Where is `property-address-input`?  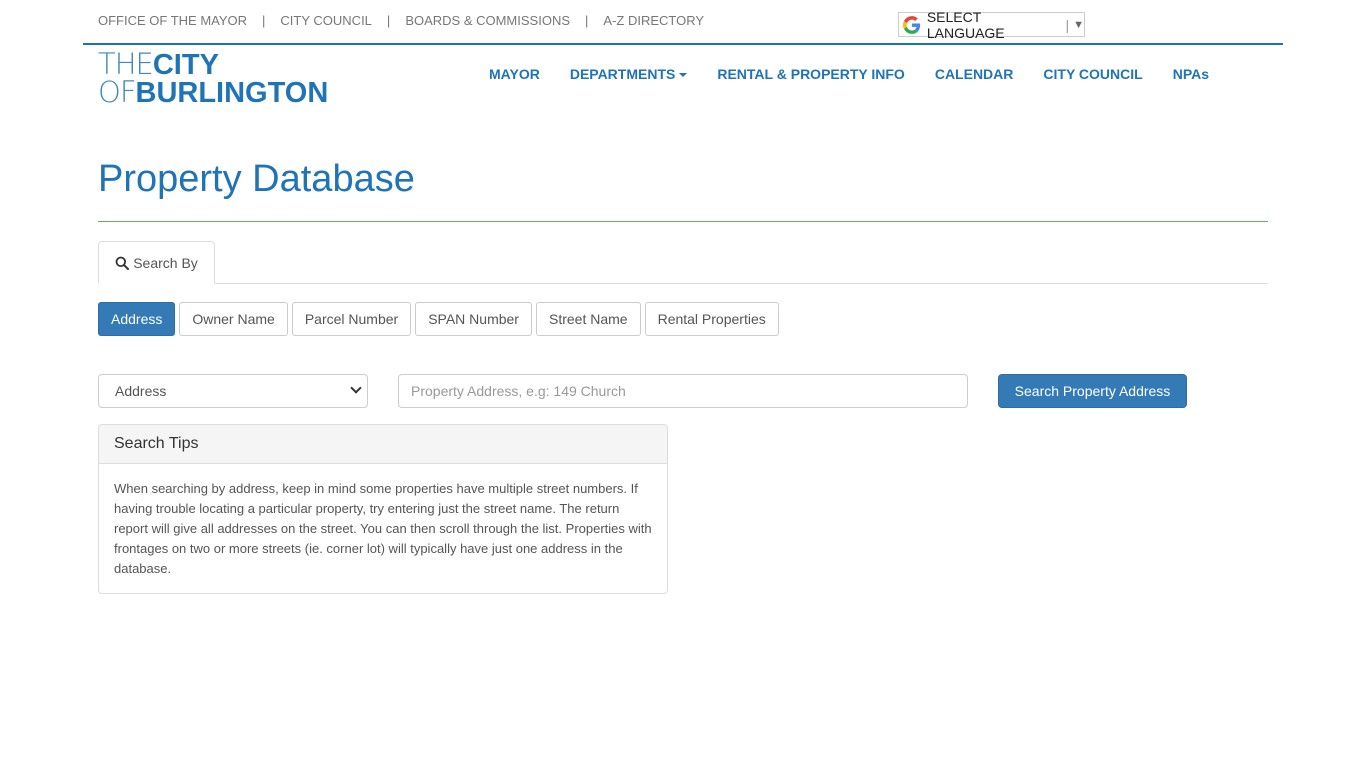 property-address-input is located at coordinates (683, 391).